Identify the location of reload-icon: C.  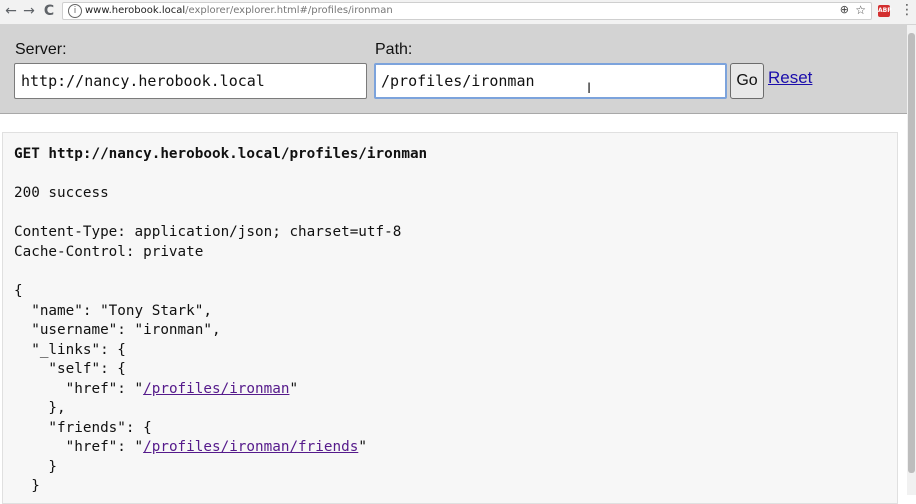
(49, 11).